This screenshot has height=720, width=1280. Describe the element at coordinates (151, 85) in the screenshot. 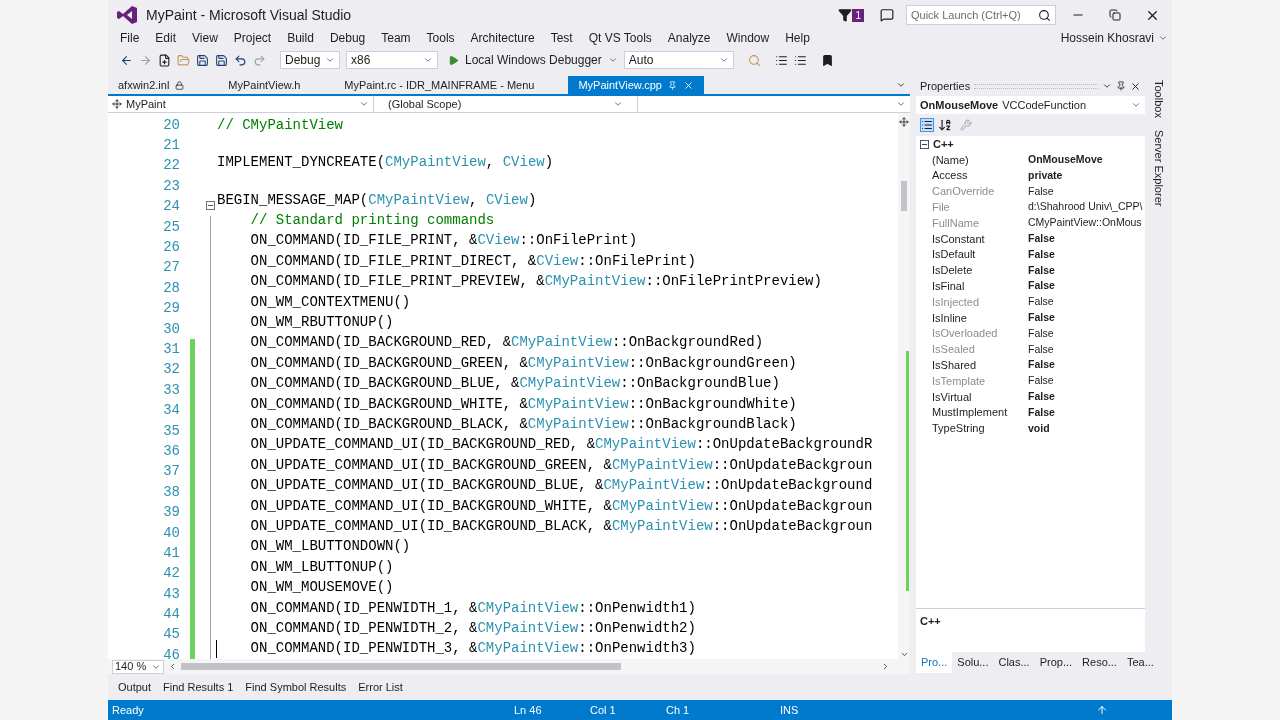

I see `document-tab: afxwin2.inl` at that location.